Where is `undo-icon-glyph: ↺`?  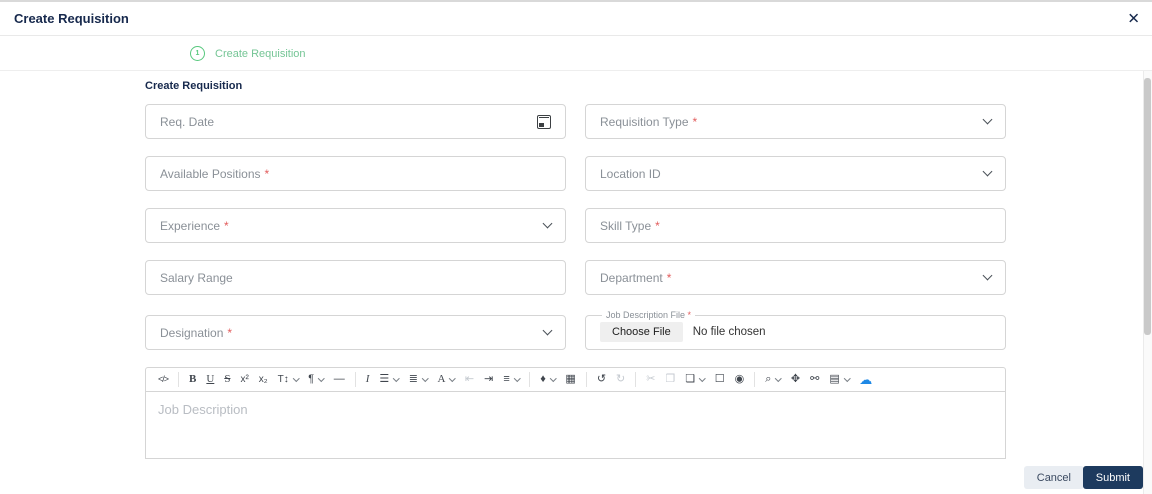
undo-icon-glyph: ↺ is located at coordinates (601, 379).